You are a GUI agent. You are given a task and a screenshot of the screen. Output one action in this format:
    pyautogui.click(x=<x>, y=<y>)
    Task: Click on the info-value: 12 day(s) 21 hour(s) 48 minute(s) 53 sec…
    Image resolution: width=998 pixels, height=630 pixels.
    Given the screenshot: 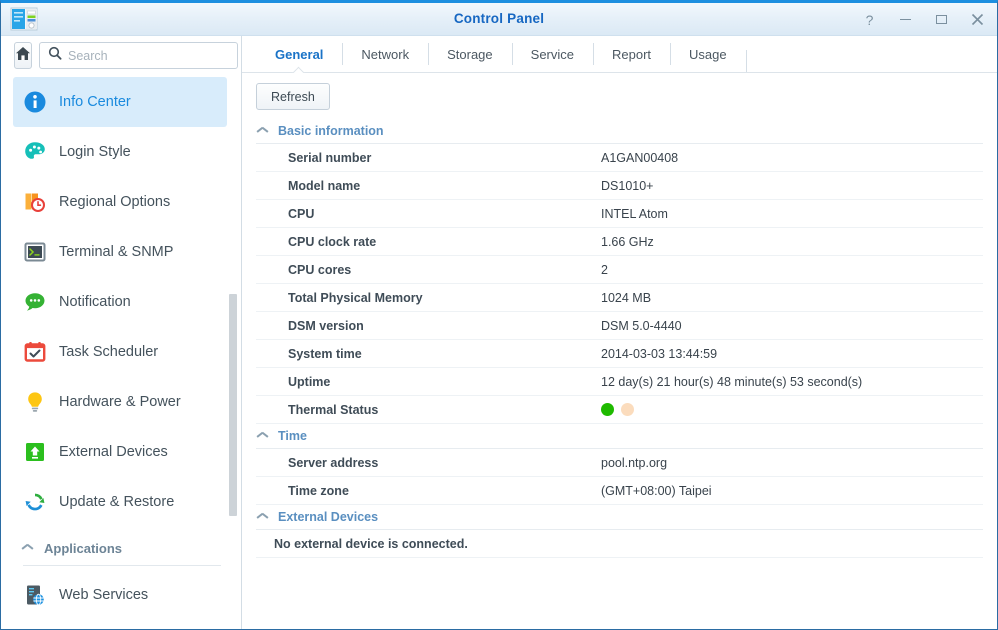 What is the action you would take?
    pyautogui.click(x=732, y=381)
    